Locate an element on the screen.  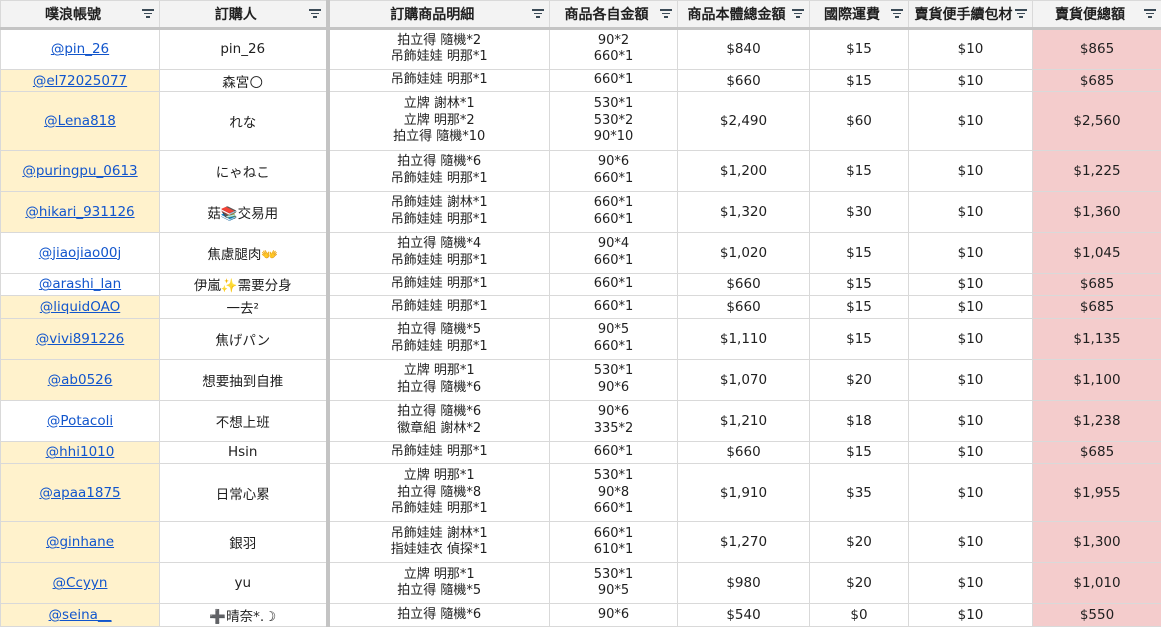
unit-prices-cell: 90*2 660*1 is located at coordinates (613, 49).